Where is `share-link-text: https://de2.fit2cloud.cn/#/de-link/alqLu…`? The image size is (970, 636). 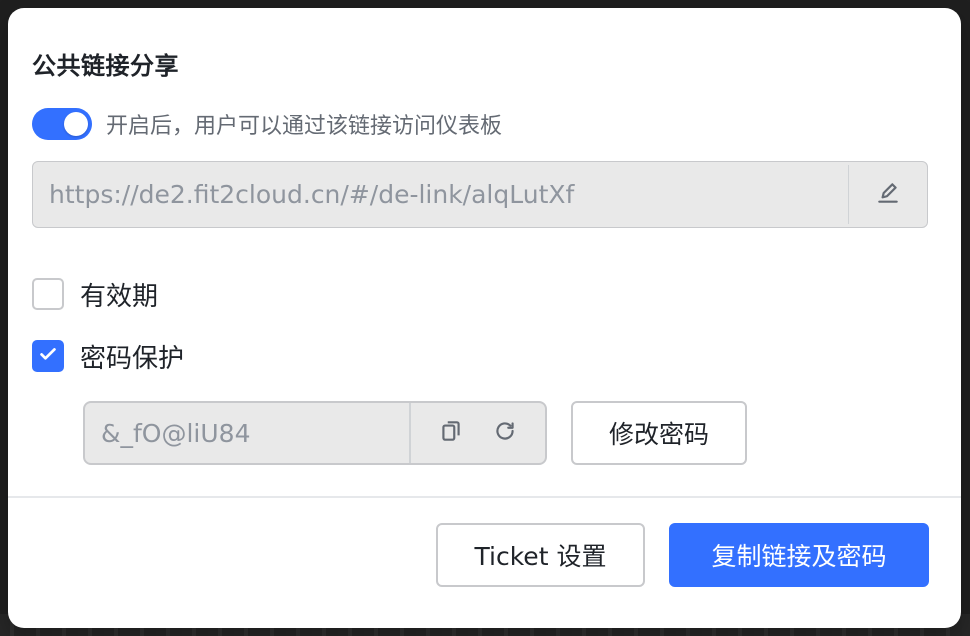 share-link-text: https://de2.fit2cloud.cn/#/de-link/alqLu… is located at coordinates (312, 194).